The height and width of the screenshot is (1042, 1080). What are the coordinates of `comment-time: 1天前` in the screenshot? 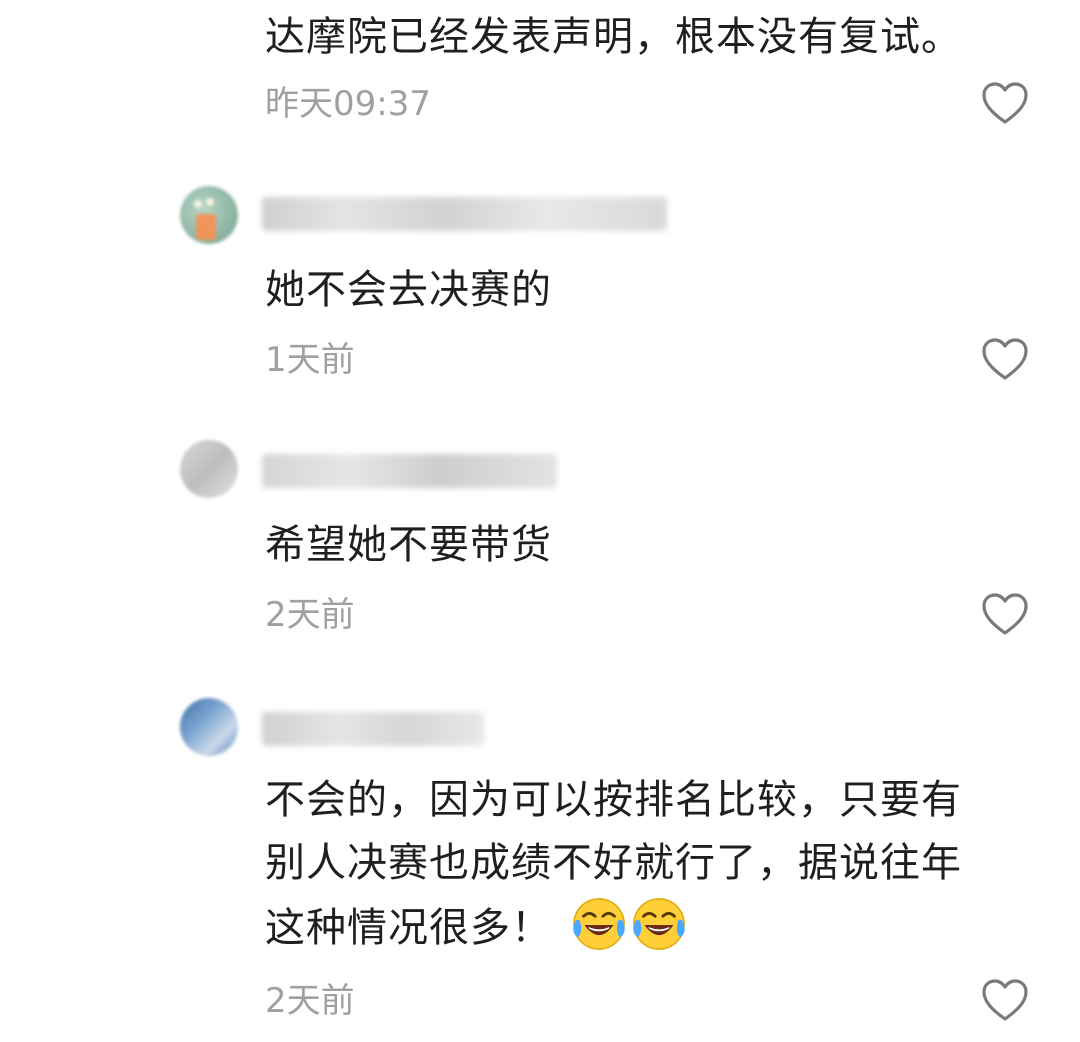 It's located at (310, 360).